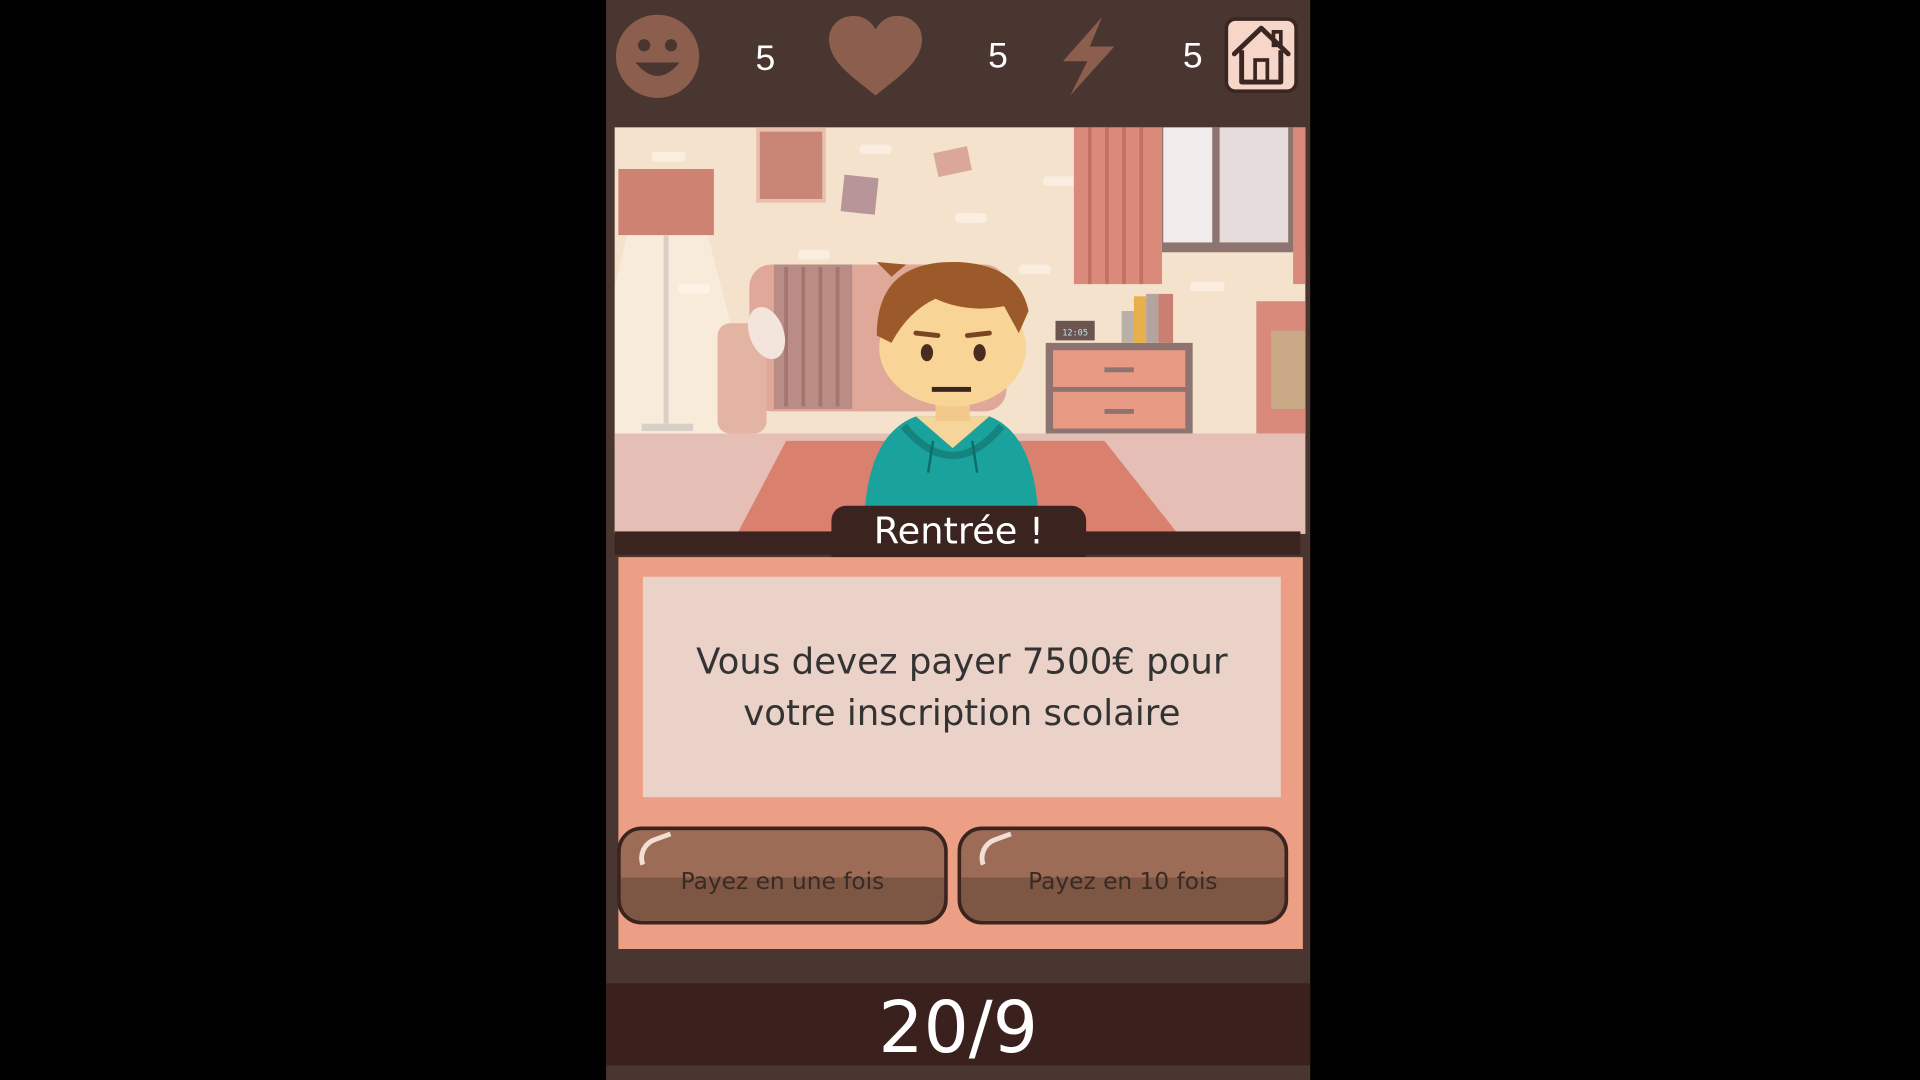 The image size is (1920, 1080). Describe the element at coordinates (765, 59) in the screenshot. I see `happiness-value: 5` at that location.